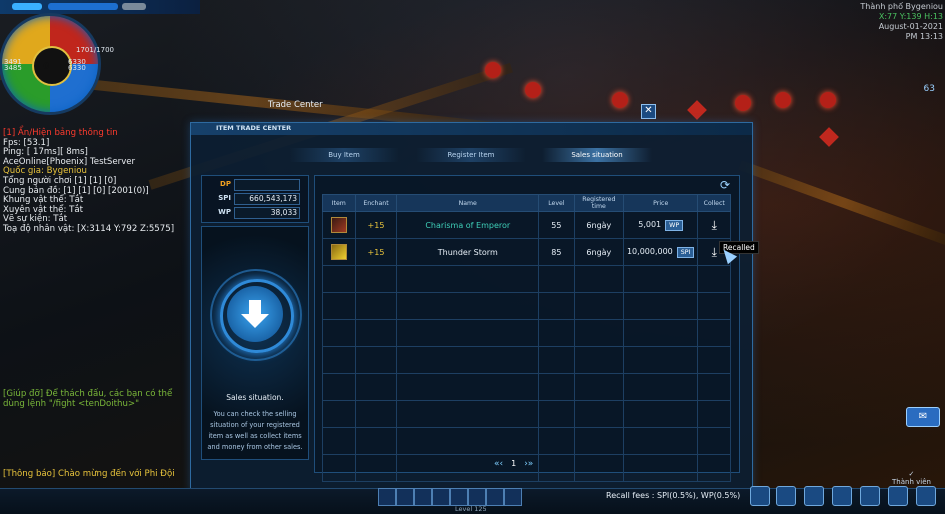 The height and width of the screenshot is (514, 945). Describe the element at coordinates (295, 105) in the screenshot. I see `window-title: Trade Center` at that location.